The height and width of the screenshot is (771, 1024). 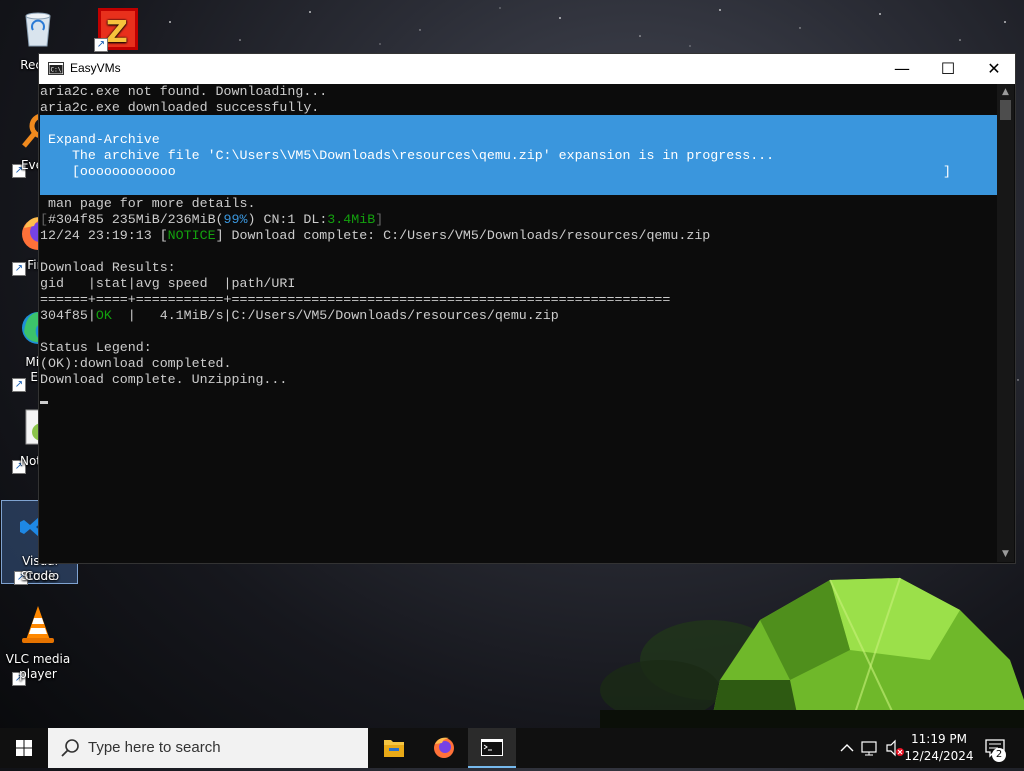 What do you see at coordinates (96, 347) in the screenshot?
I see `console-line: Status Legend:` at bounding box center [96, 347].